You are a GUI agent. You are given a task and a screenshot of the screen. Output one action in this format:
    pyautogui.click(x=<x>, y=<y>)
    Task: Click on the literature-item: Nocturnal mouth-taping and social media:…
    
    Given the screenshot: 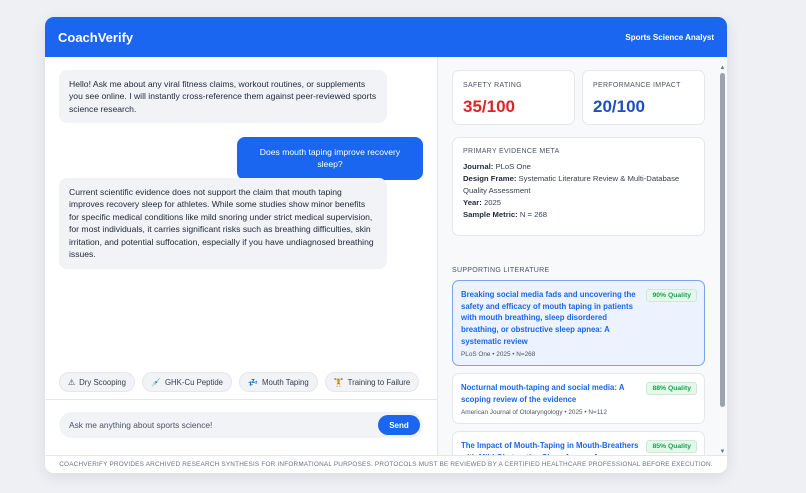 What is the action you would take?
    pyautogui.click(x=578, y=398)
    